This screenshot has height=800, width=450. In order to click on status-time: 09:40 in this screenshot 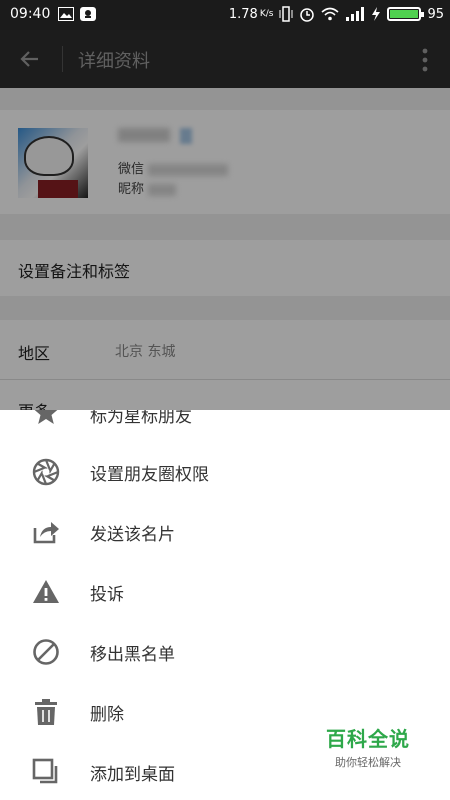, I will do `click(30, 14)`.